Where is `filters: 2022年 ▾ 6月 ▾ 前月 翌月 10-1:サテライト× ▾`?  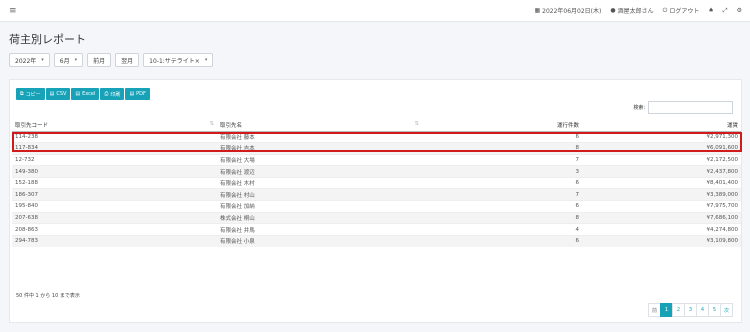 filters: 2022年 ▾ 6月 ▾ 前月 翌月 10-1:サテライト× ▾ is located at coordinates (111, 60).